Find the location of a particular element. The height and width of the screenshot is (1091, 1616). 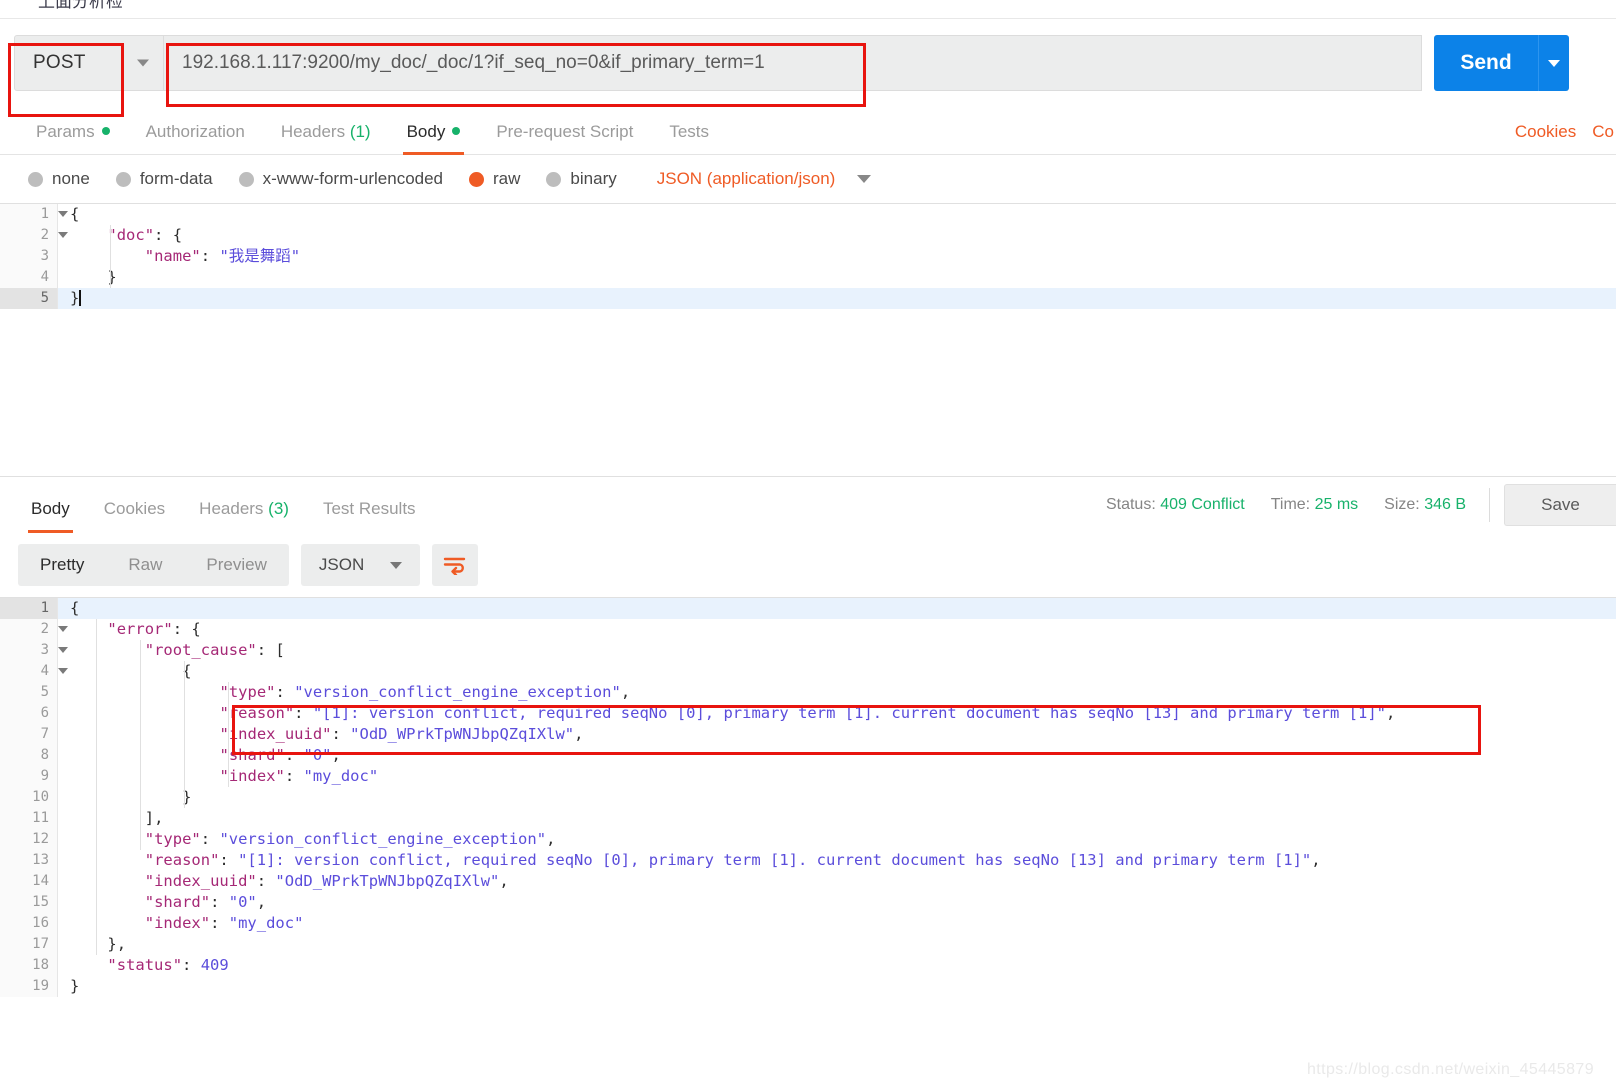

body-type-binary: binary is located at coordinates (581, 179).